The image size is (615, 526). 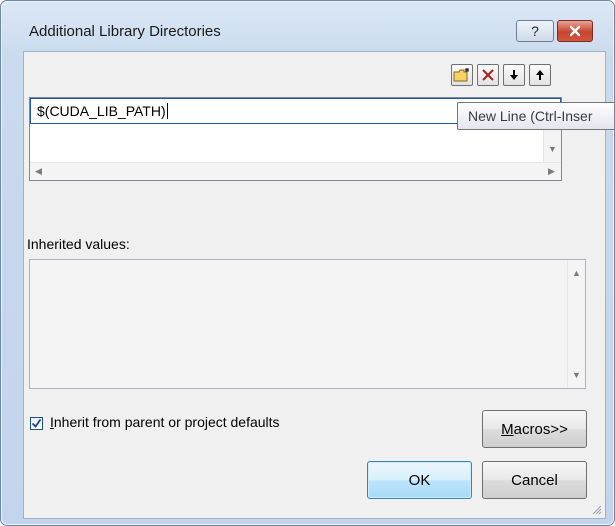 I want to click on move-up-button, so click(x=540, y=75).